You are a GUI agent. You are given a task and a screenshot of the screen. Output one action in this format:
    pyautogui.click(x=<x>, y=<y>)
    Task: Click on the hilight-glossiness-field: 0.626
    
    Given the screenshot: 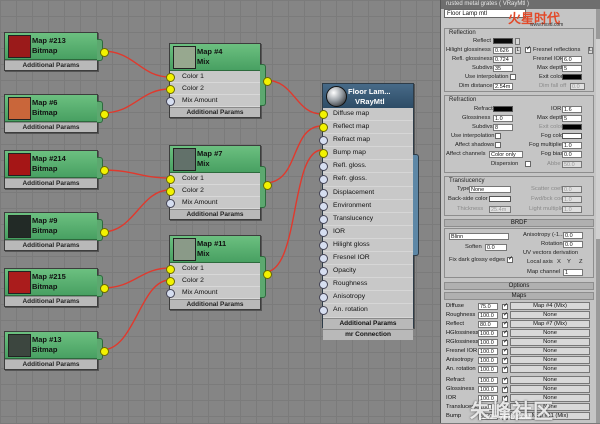 What is the action you would take?
    pyautogui.click(x=503, y=50)
    